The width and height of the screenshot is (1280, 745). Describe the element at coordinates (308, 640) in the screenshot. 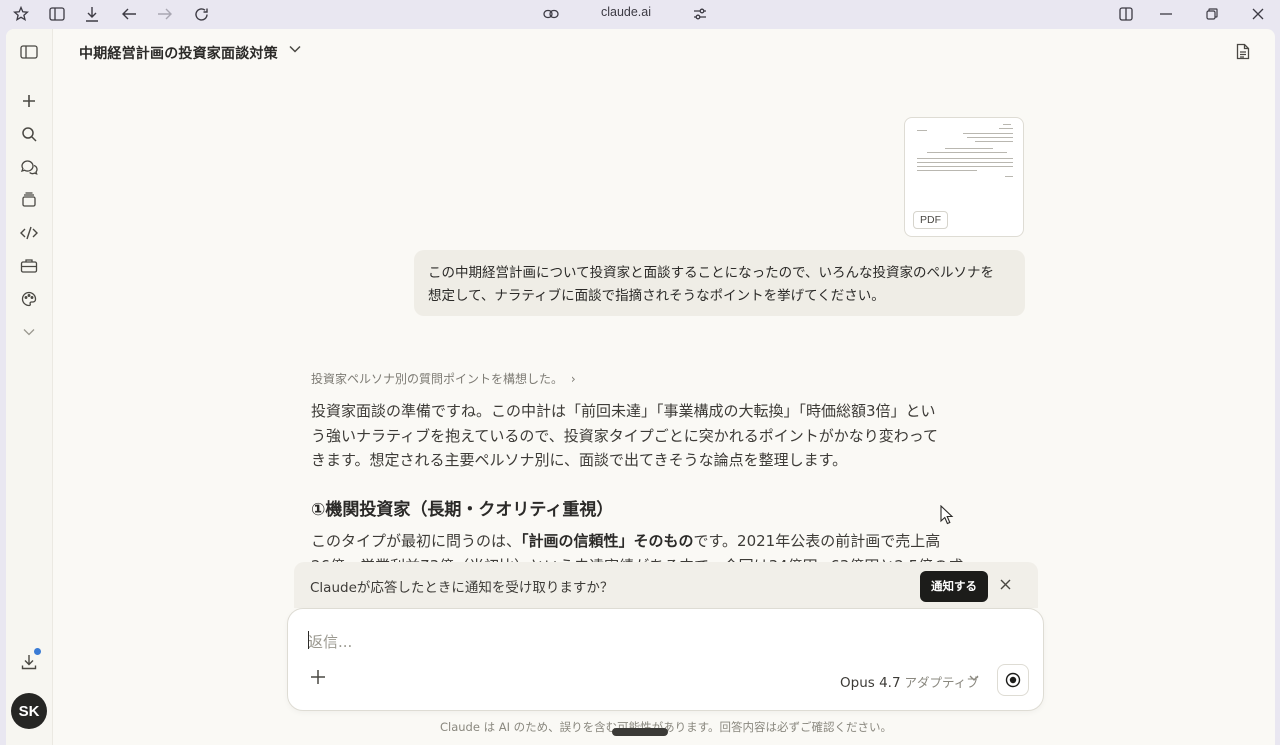

I see `text-caret` at that location.